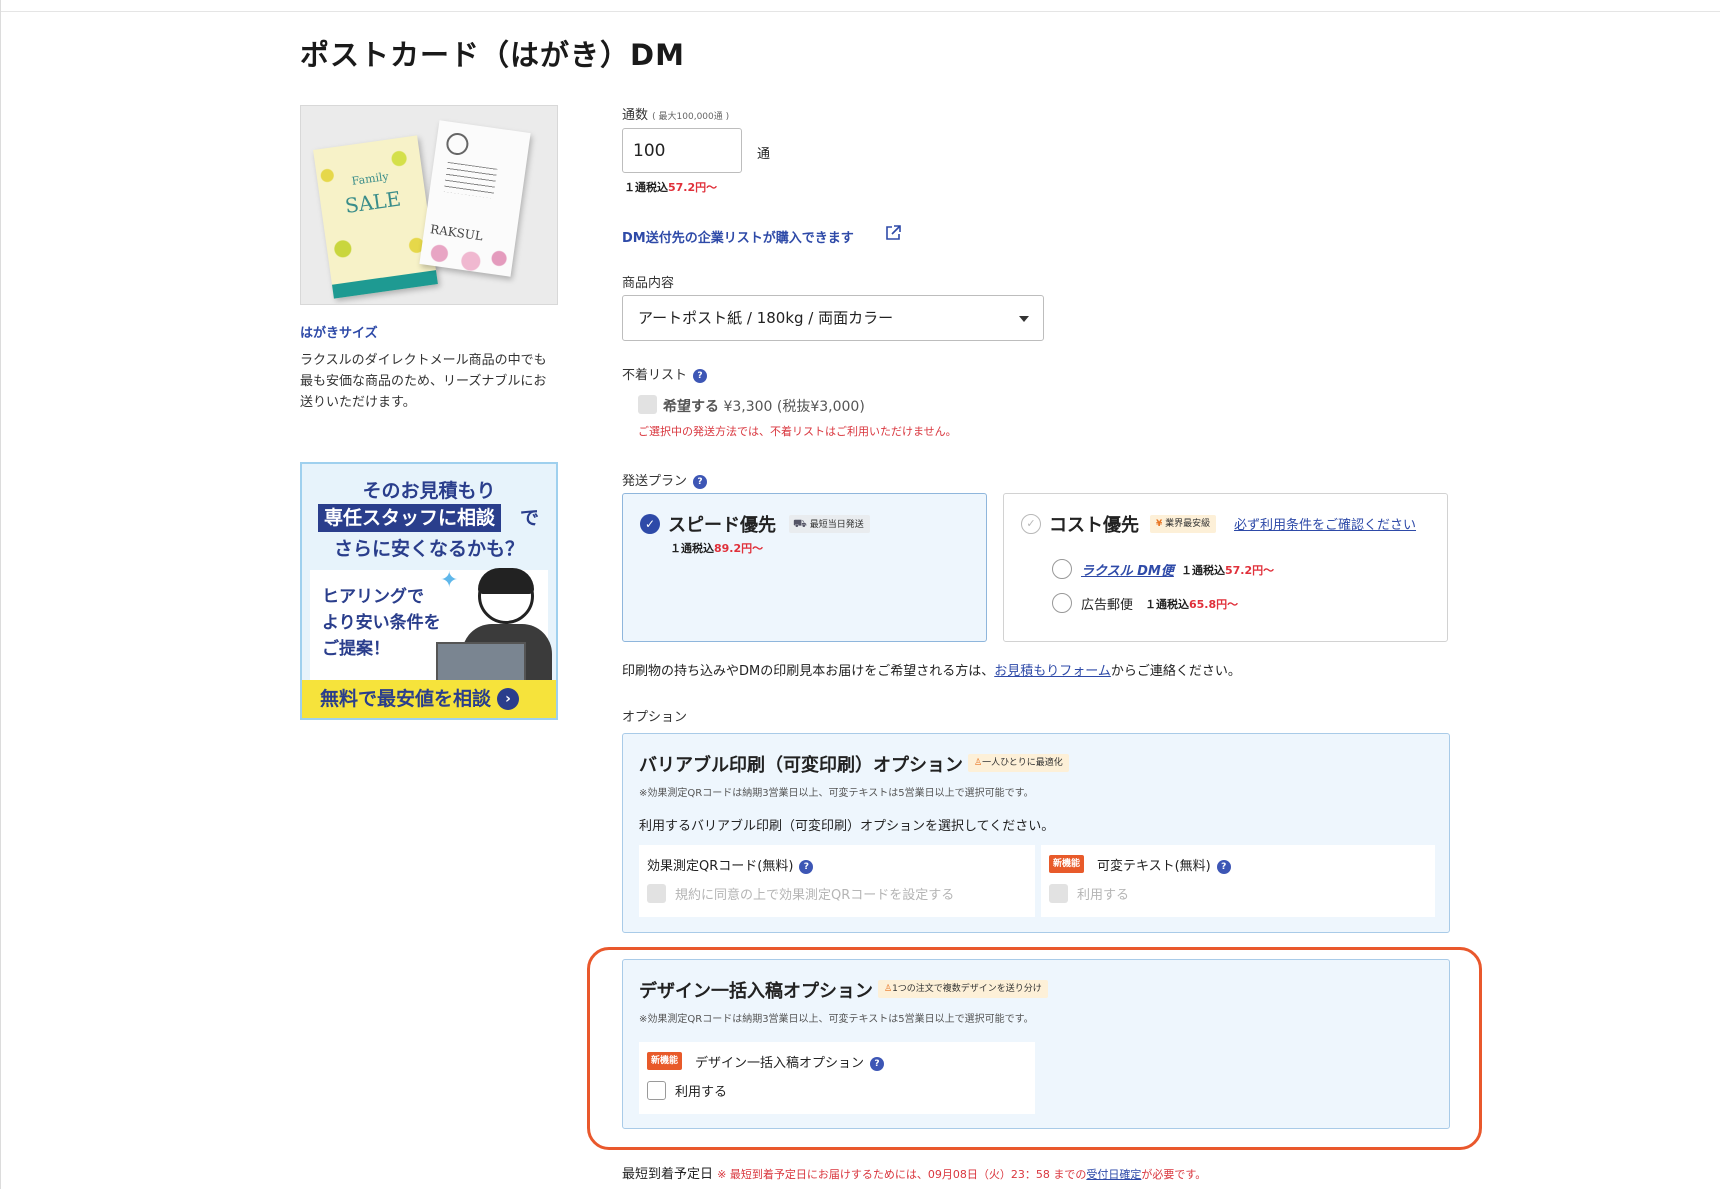 The height and width of the screenshot is (1189, 1720). What do you see at coordinates (449, 580) in the screenshot?
I see `sparkle-icon: ✦` at bounding box center [449, 580].